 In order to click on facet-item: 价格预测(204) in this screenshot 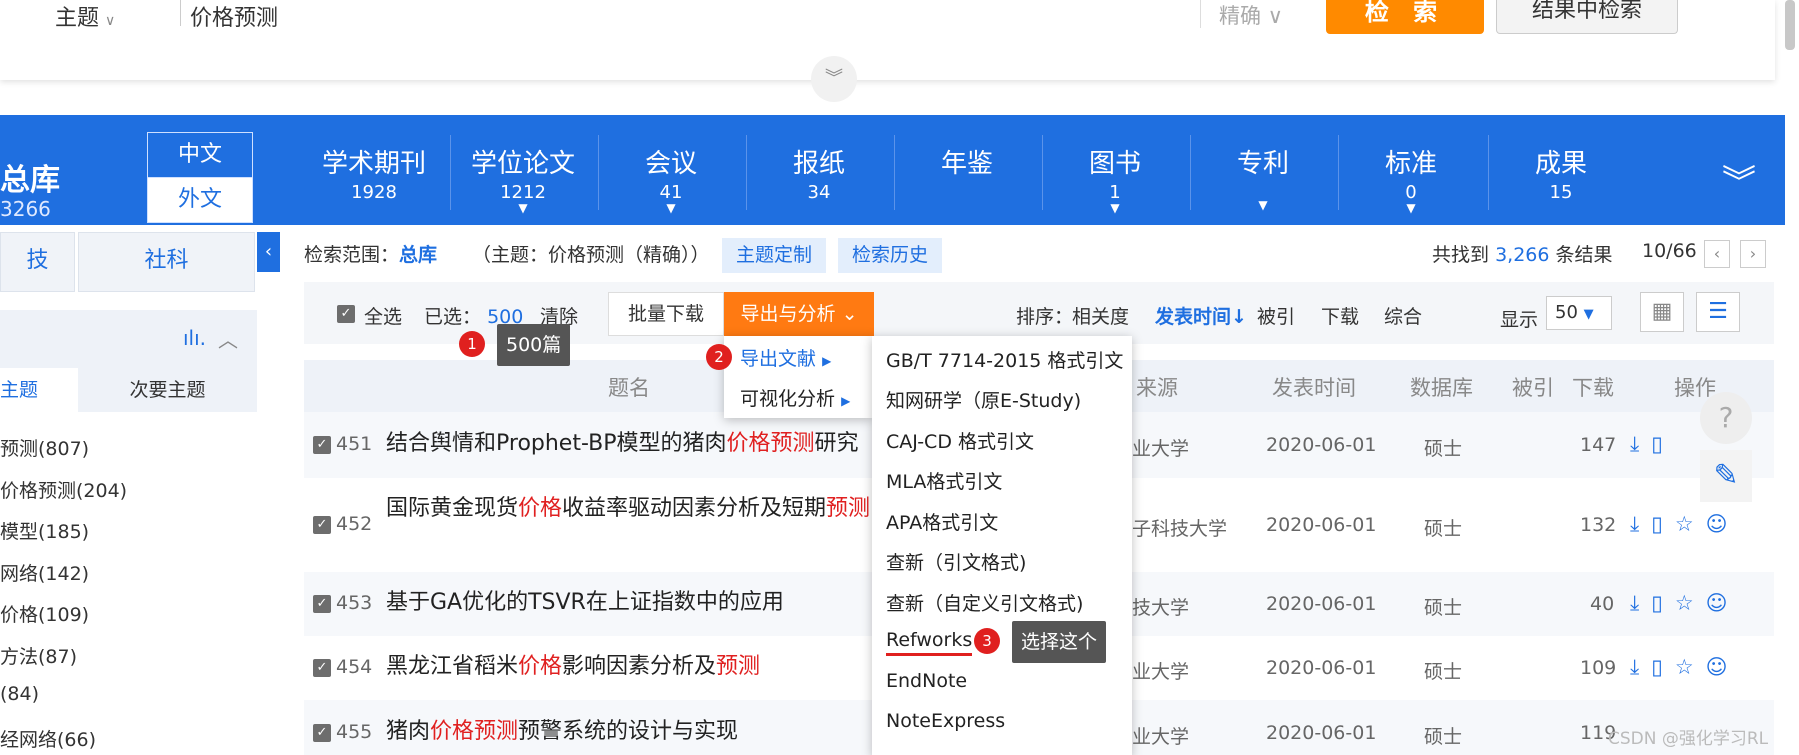, I will do `click(63, 489)`.